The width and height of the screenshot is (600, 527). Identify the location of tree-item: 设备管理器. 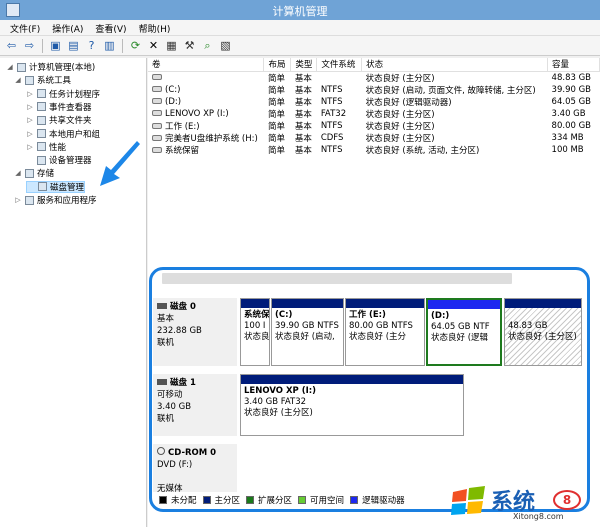
(59, 160).